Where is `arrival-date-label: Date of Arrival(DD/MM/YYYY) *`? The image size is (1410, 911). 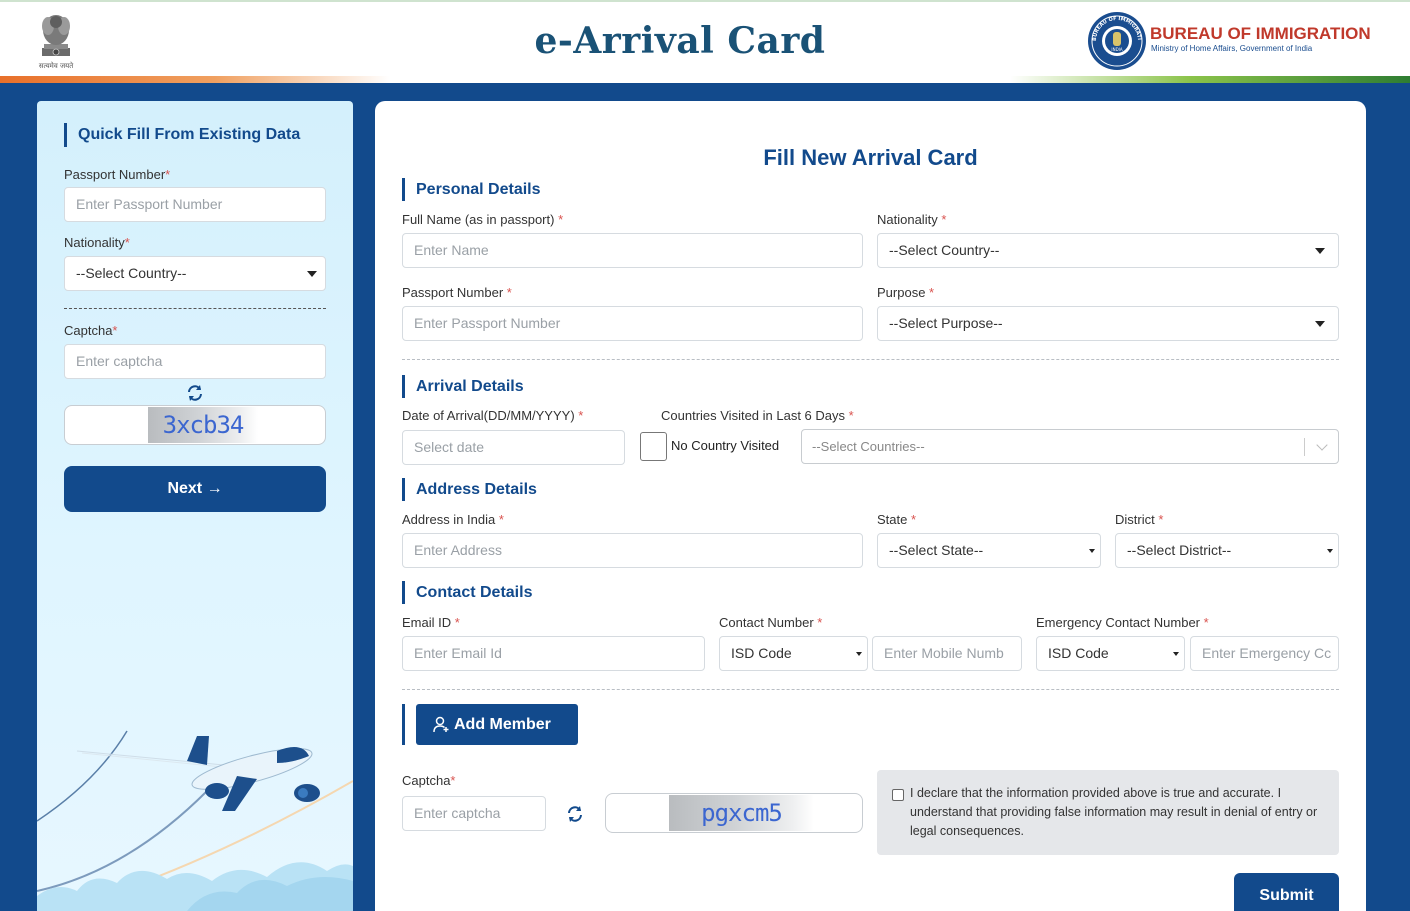 arrival-date-label: Date of Arrival(DD/MM/YYYY) * is located at coordinates (492, 415).